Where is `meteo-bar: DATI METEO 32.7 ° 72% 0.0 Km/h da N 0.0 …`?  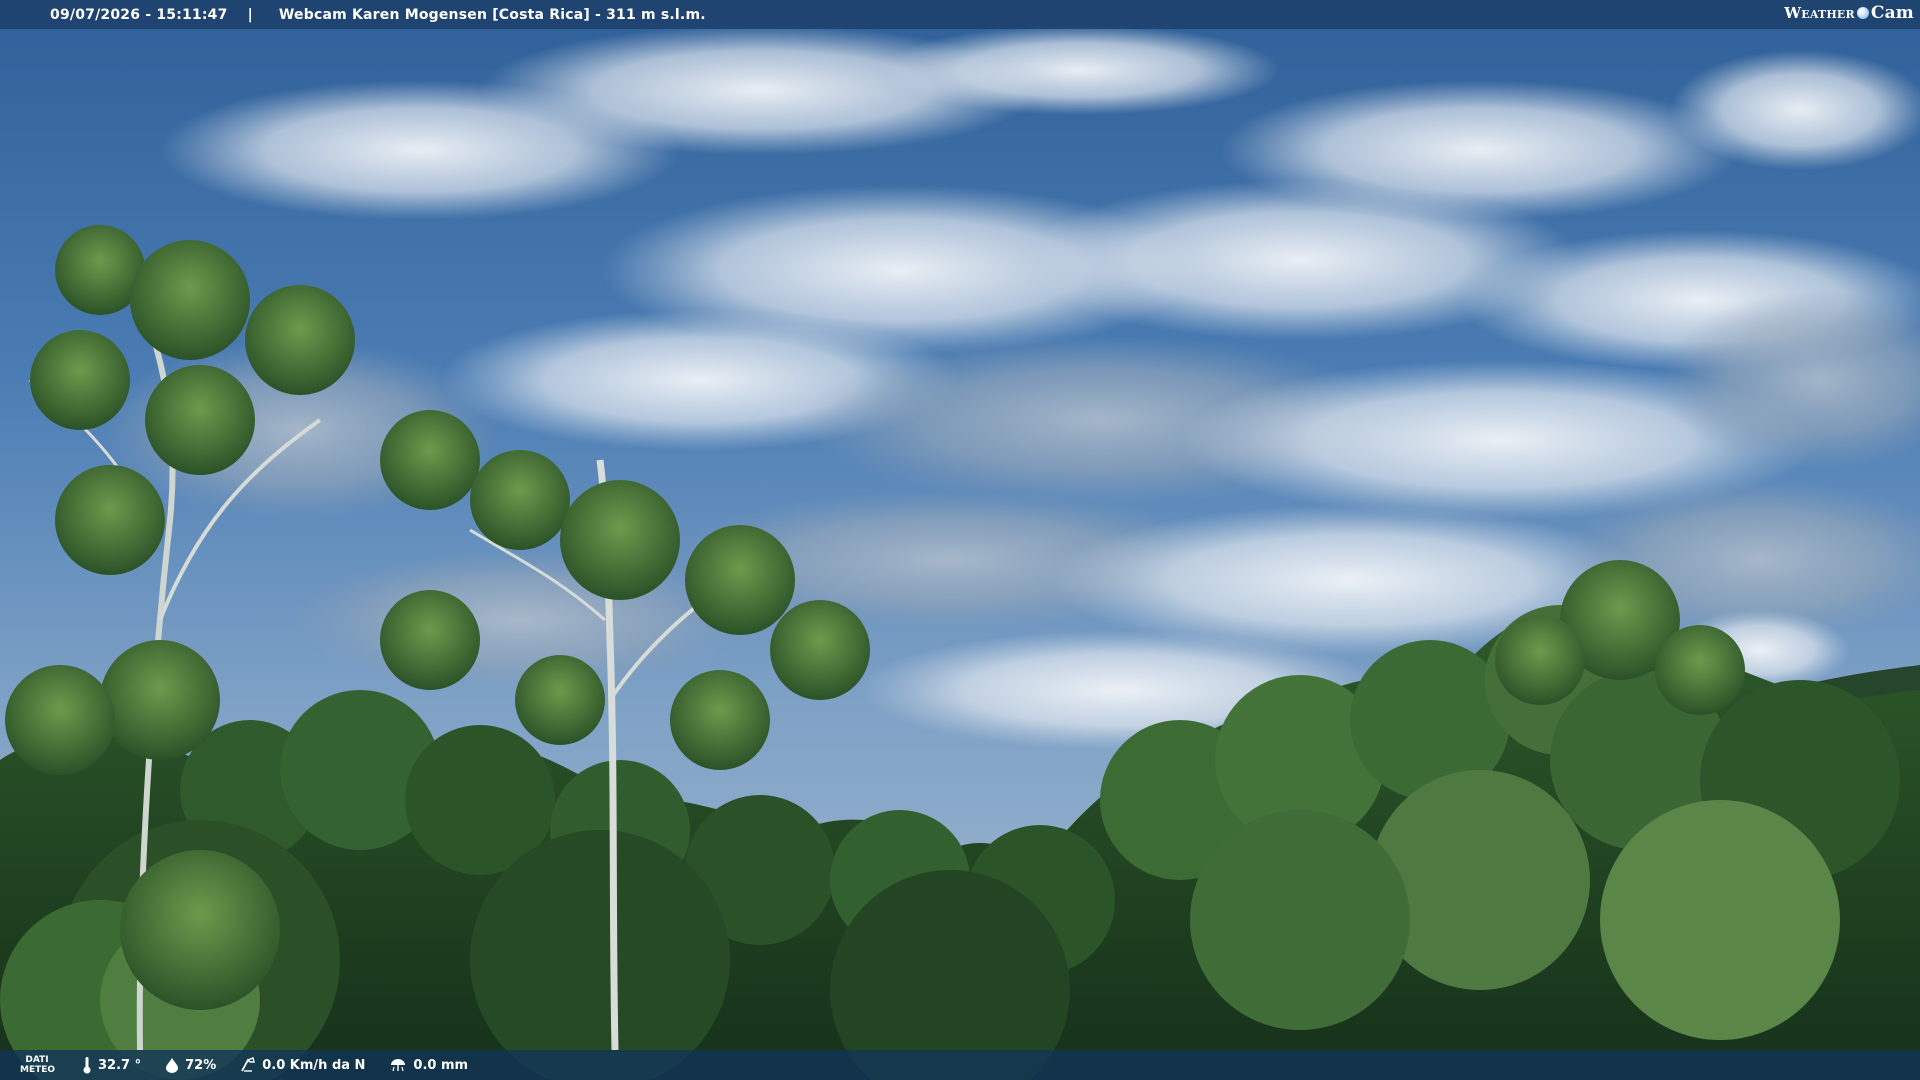 meteo-bar: DATI METEO 32.7 ° 72% 0.0 Km/h da N 0.0 … is located at coordinates (960, 1065).